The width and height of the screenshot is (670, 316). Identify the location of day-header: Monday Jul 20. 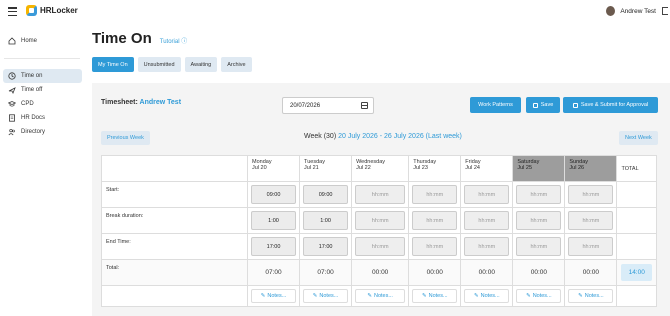
(273, 168).